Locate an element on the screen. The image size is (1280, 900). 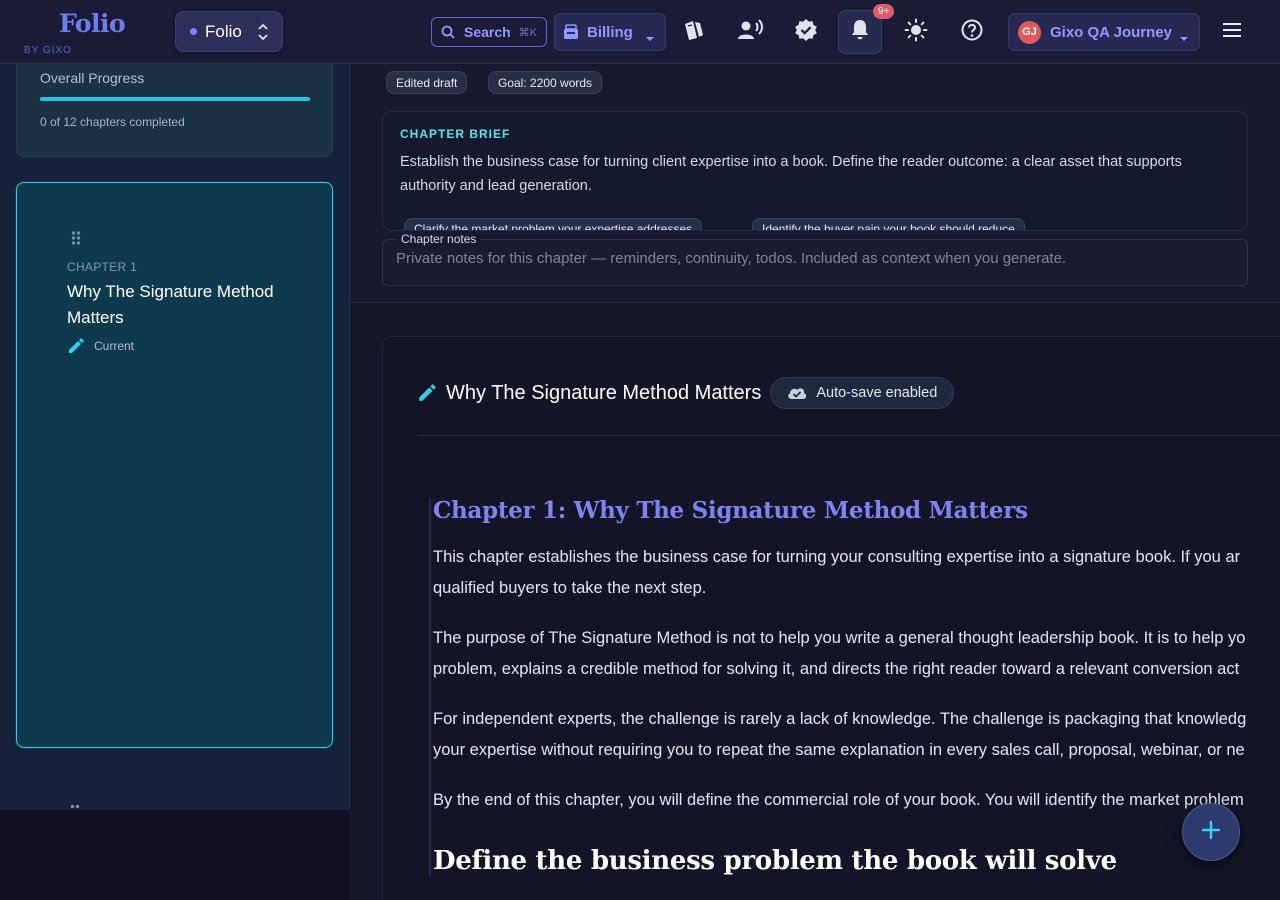
verified-icon is located at coordinates (806, 32).